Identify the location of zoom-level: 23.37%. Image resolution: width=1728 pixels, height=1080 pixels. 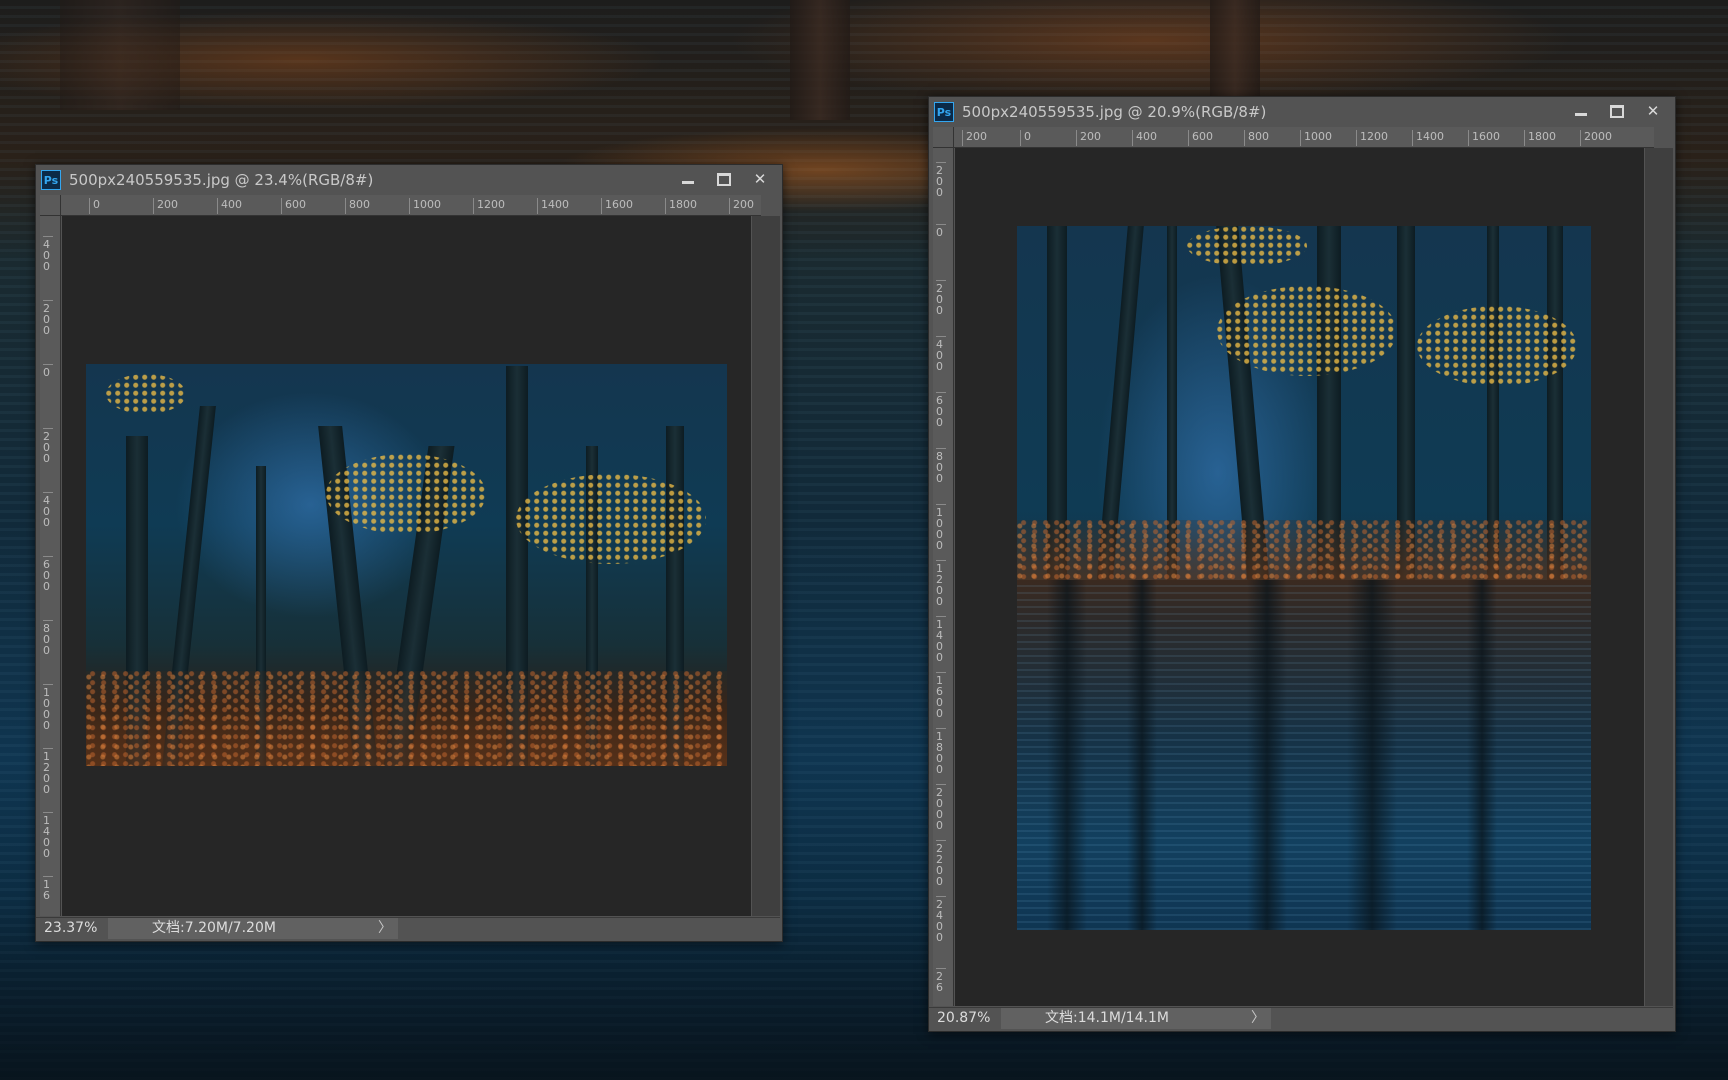
(70, 928).